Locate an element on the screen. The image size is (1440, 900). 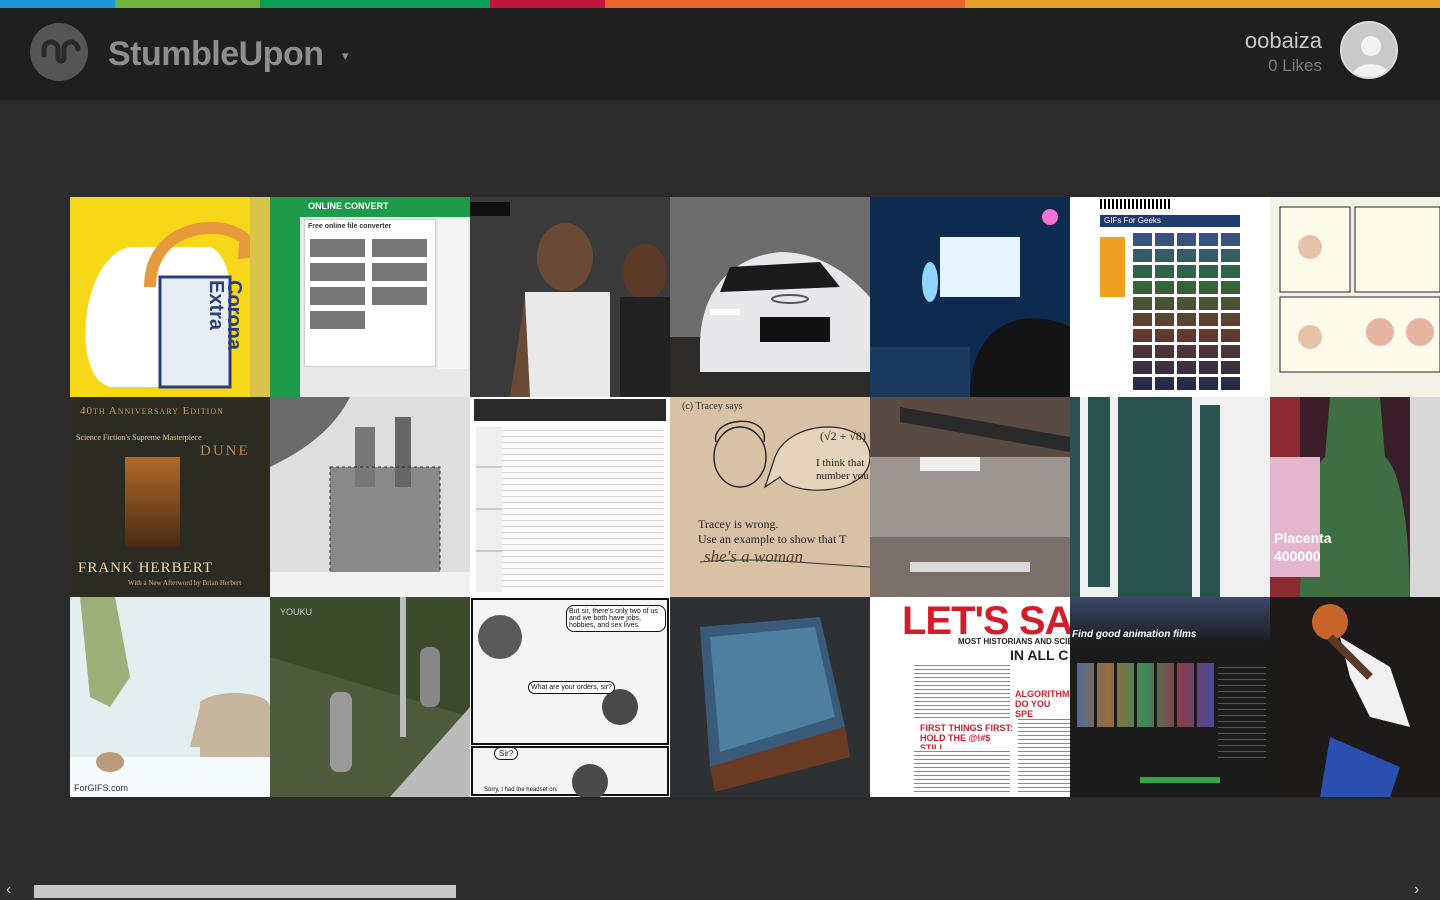
likes-count: 0 Likes is located at coordinates (1295, 65).